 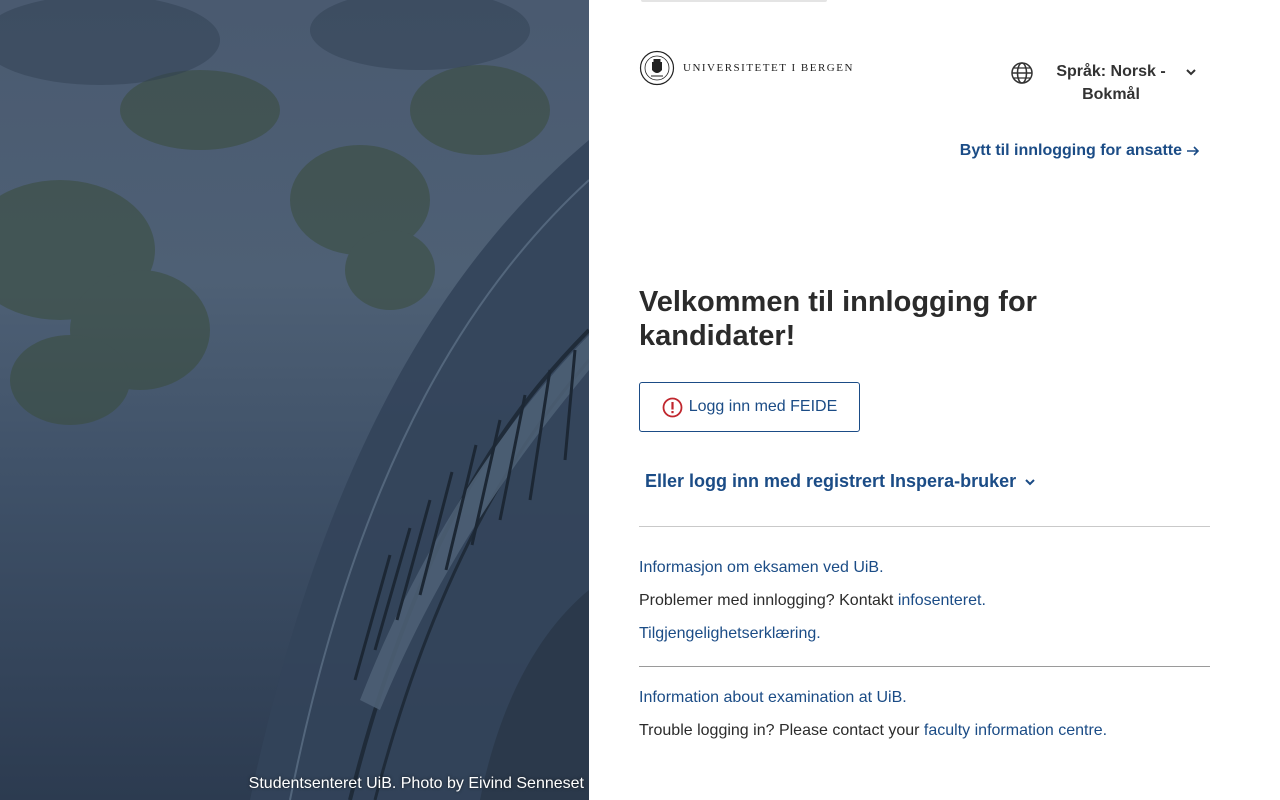 I want to click on exam-info-line-en: Information about examination at UiB., so click(x=773, y=698).